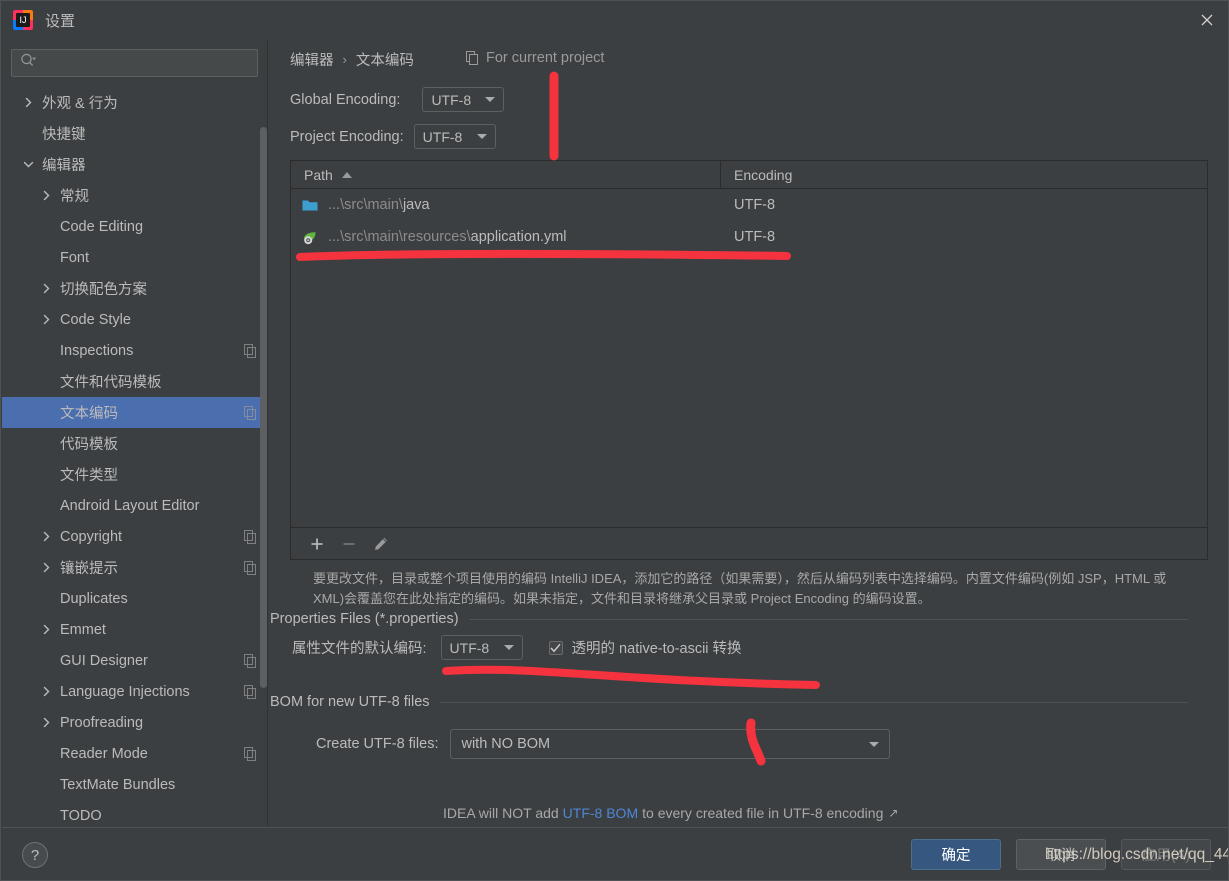 This screenshot has height=881, width=1229. I want to click on sidebar-item-11: 代码模板, so click(134, 443).